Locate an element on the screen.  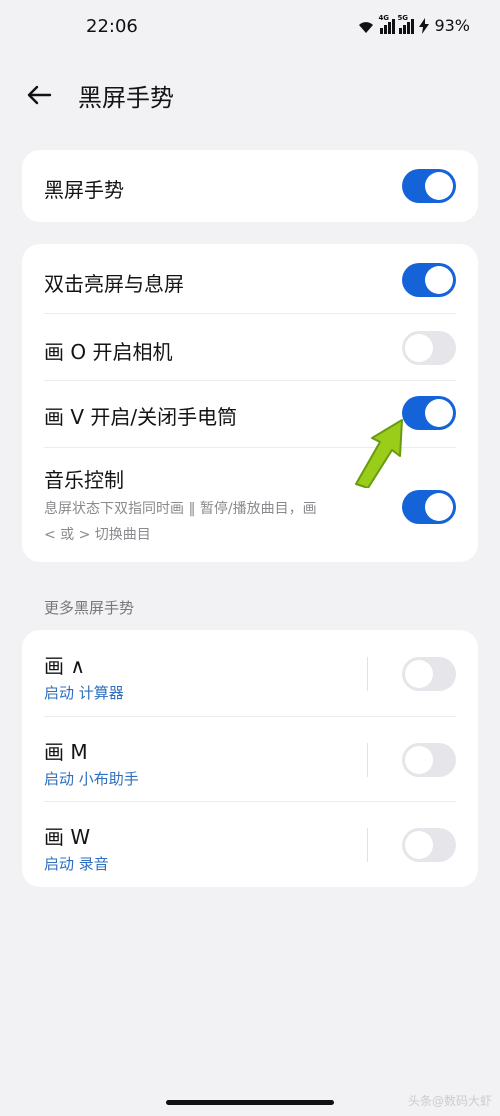
page-header: 黑屏手势 is located at coordinates (250, 96).